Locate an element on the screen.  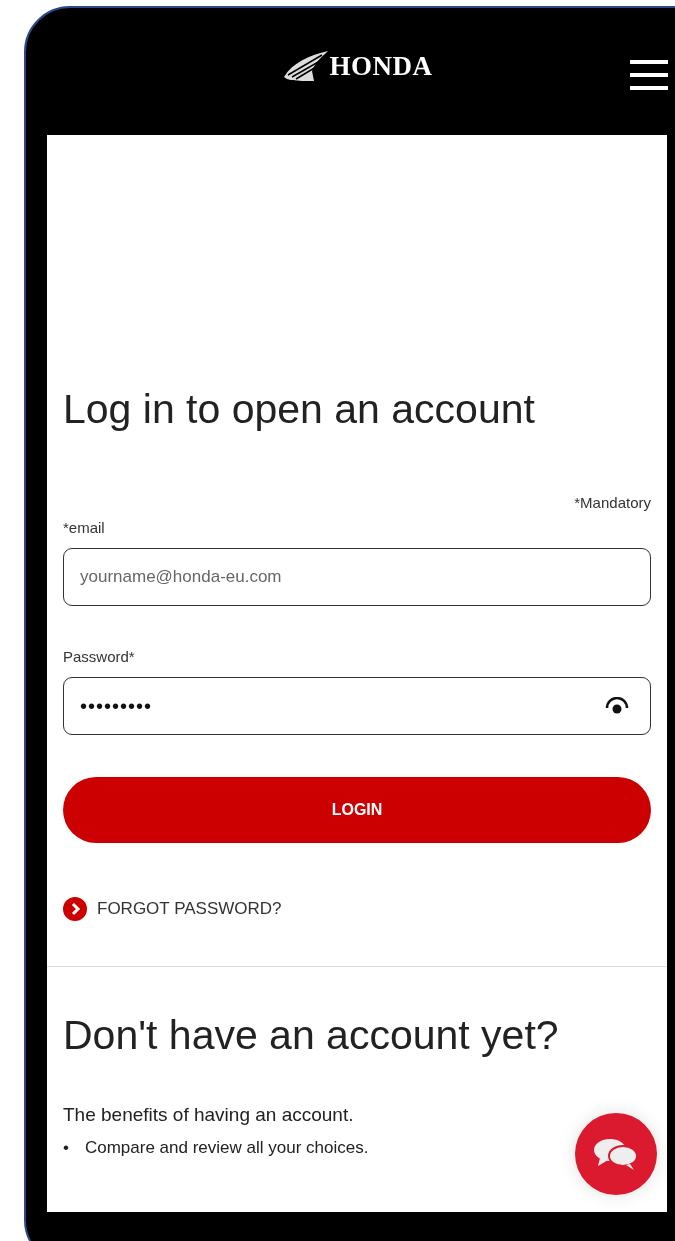
section-title: Don't have an account yet? is located at coordinates (311, 1036).